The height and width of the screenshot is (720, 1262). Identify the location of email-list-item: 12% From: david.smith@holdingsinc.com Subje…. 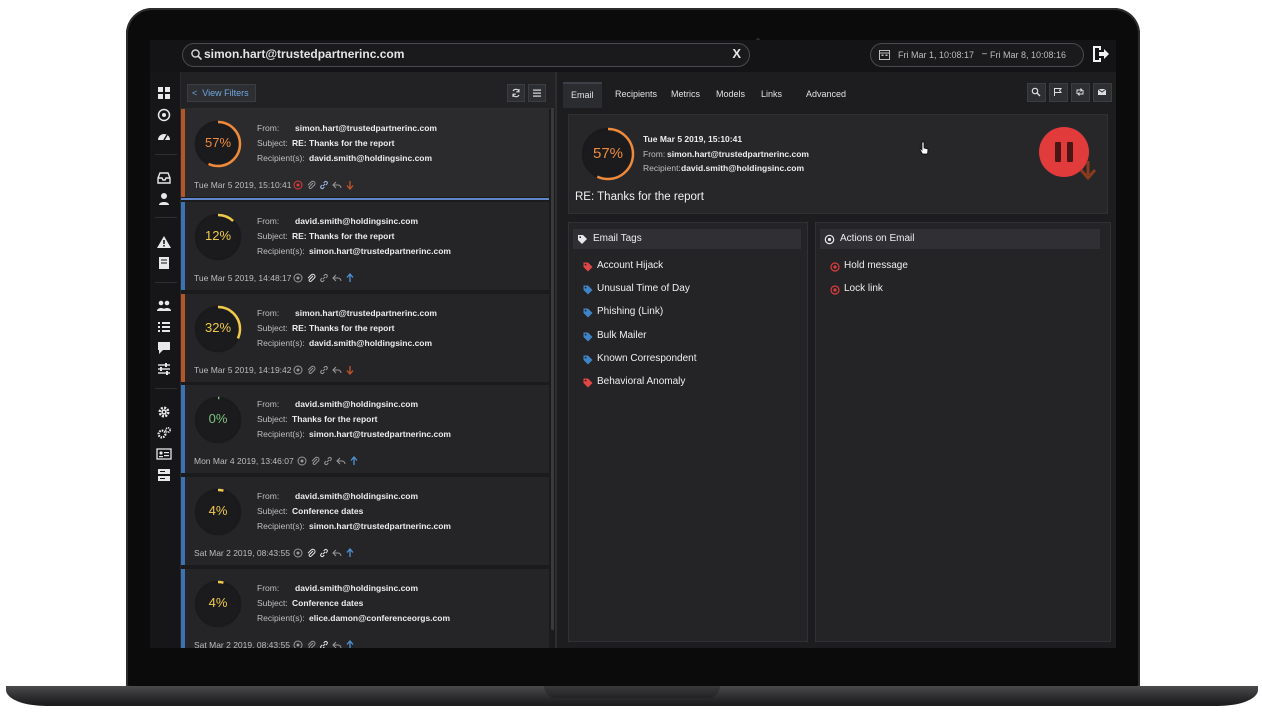
(365, 246).